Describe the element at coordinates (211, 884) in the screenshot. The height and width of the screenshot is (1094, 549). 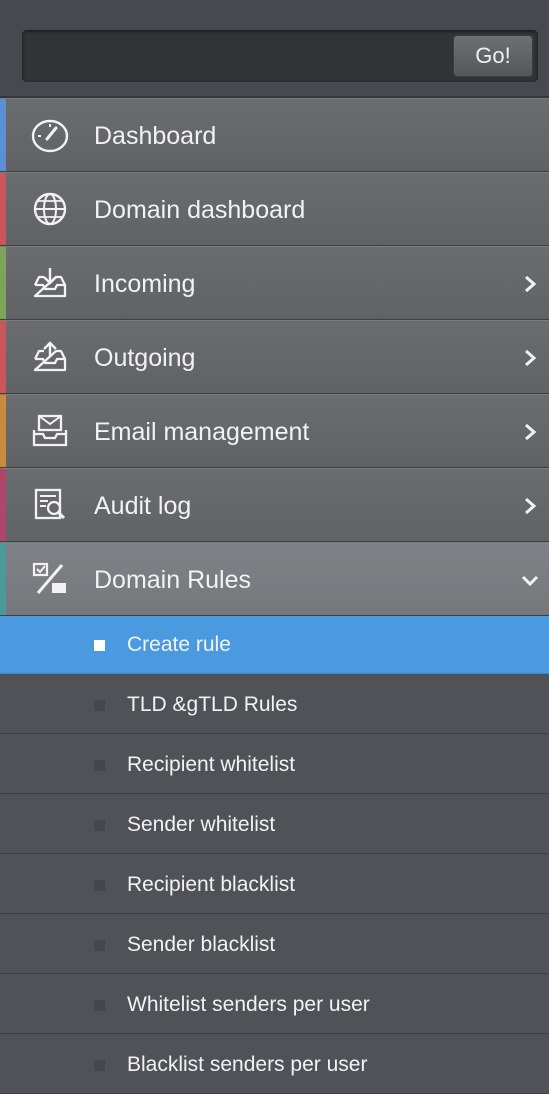
I see `submenu-item-label: Recipient blacklist` at that location.